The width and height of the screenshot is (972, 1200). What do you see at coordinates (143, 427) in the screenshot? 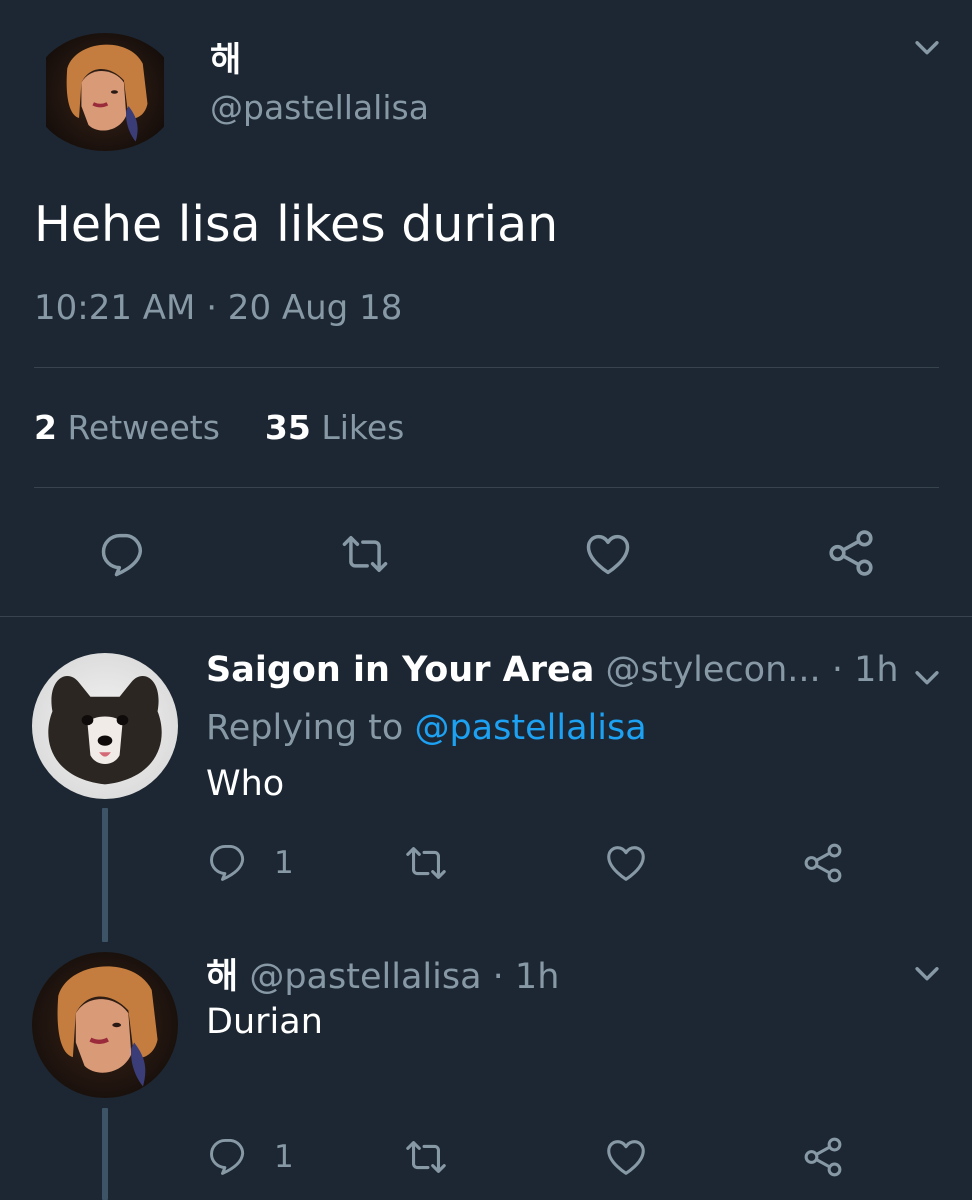
I see `retweets-label: Retweets` at bounding box center [143, 427].